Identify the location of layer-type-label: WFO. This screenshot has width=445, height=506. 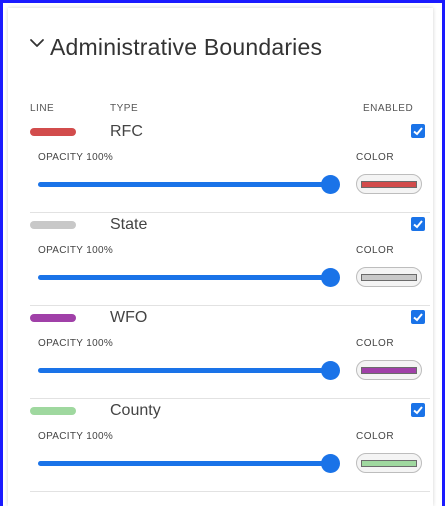
(129, 317).